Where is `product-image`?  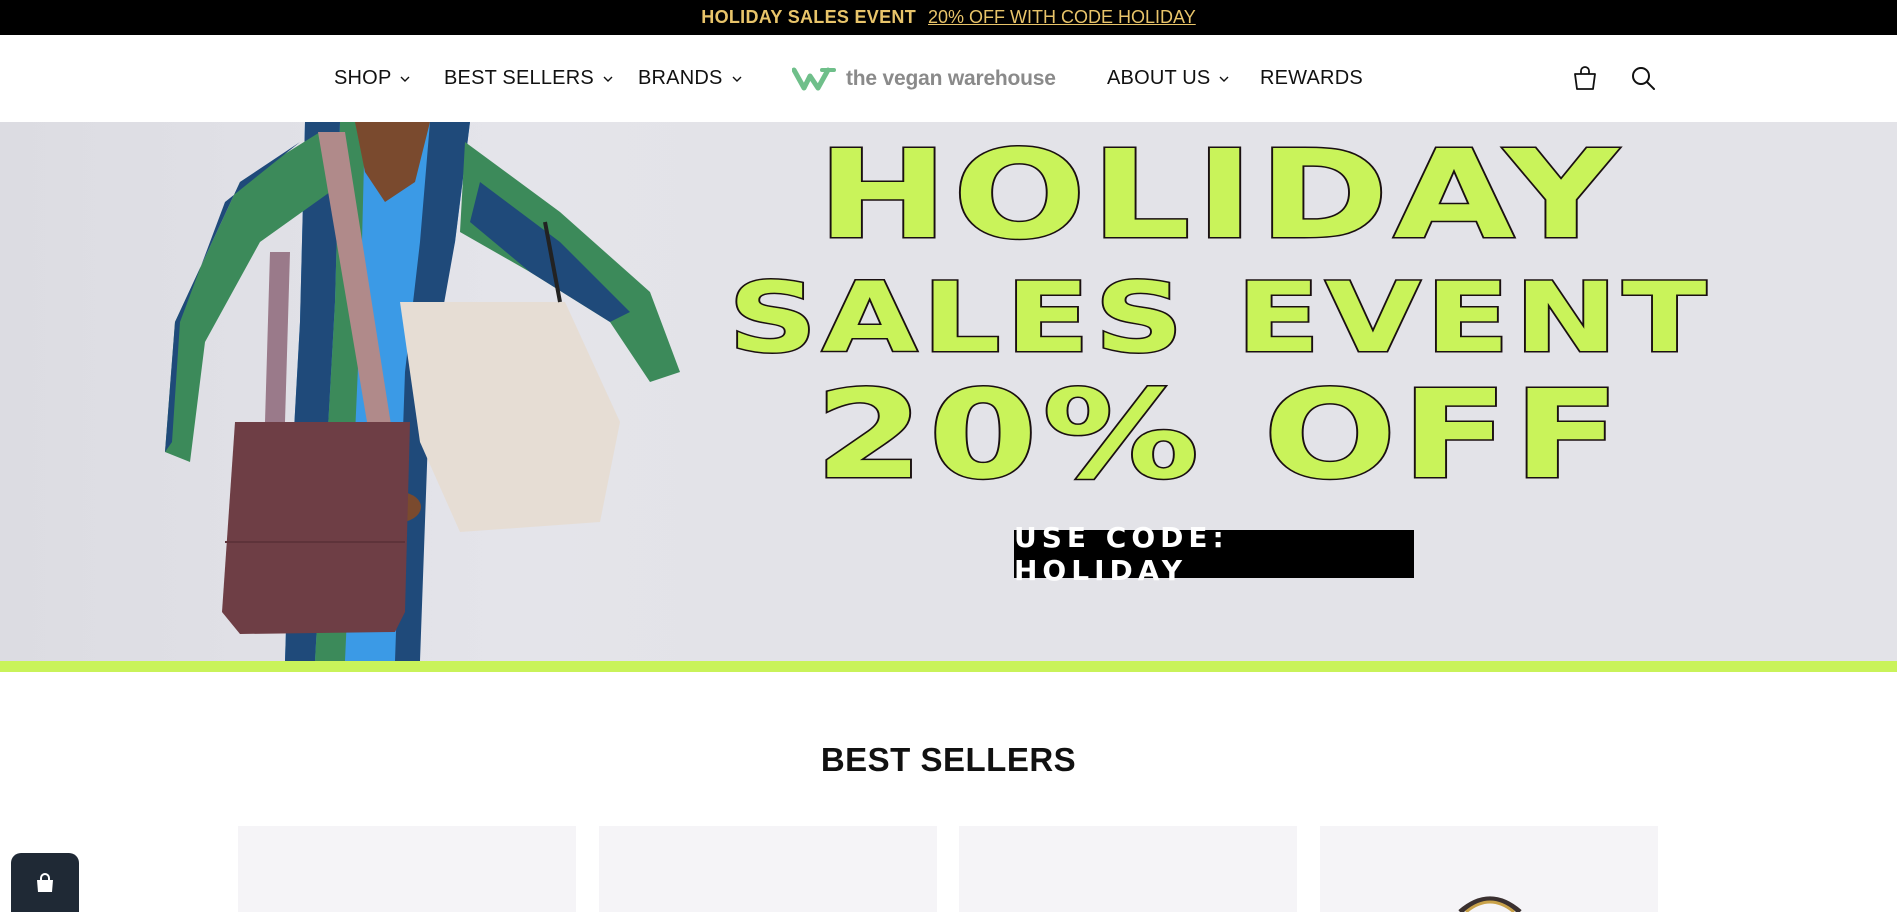 product-image is located at coordinates (1490, 904).